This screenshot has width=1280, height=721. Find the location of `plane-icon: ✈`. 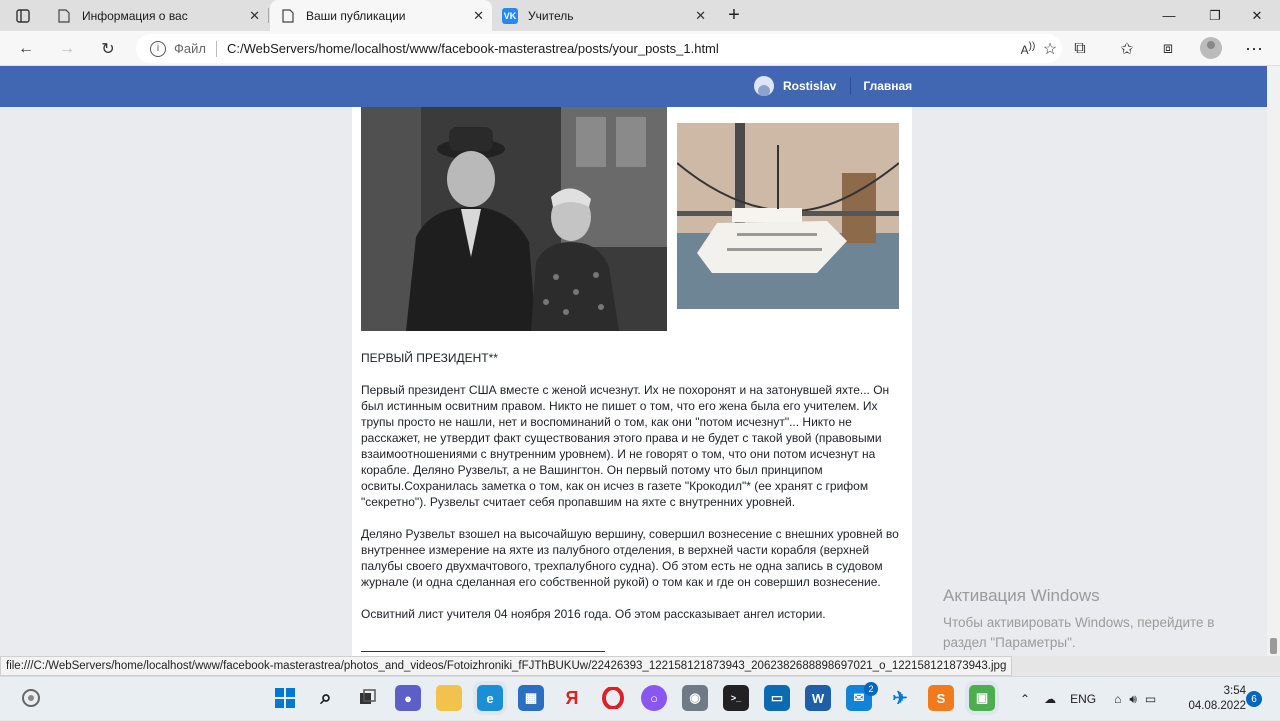

plane-icon: ✈ is located at coordinates (900, 697).